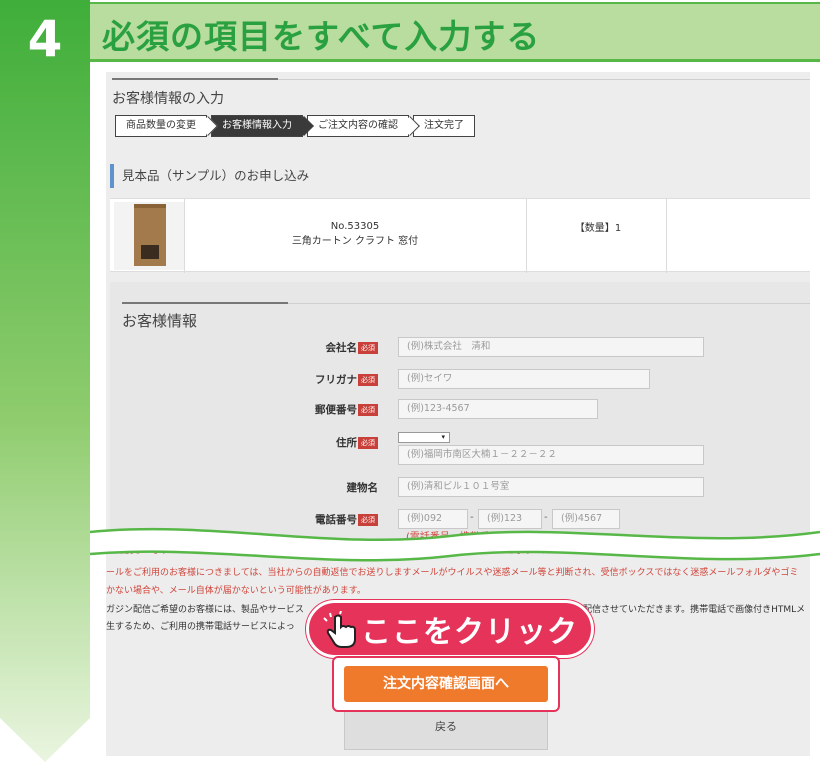 The image size is (820, 762). Describe the element at coordinates (524, 379) in the screenshot. I see `furigana-input: (例)セイワ` at that location.